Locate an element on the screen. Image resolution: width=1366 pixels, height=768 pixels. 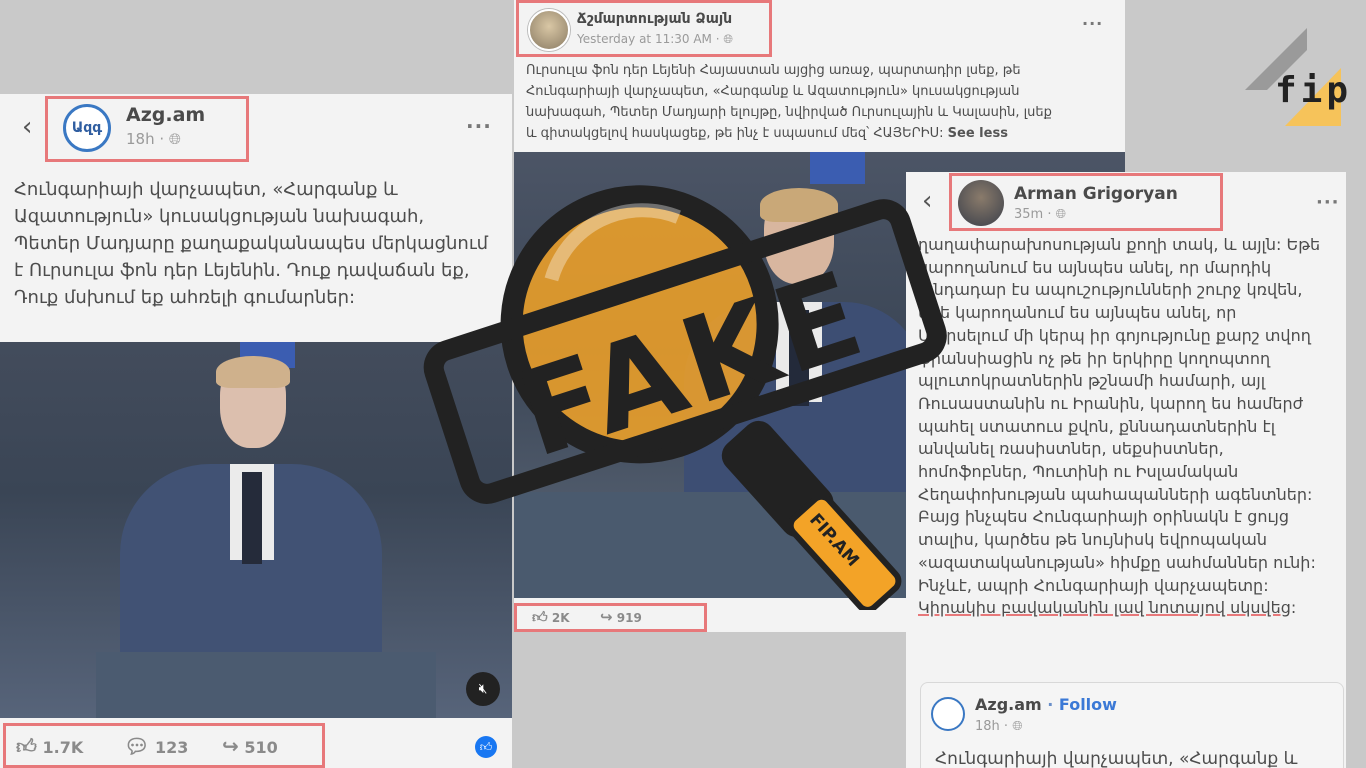
desk is located at coordinates (266, 685).